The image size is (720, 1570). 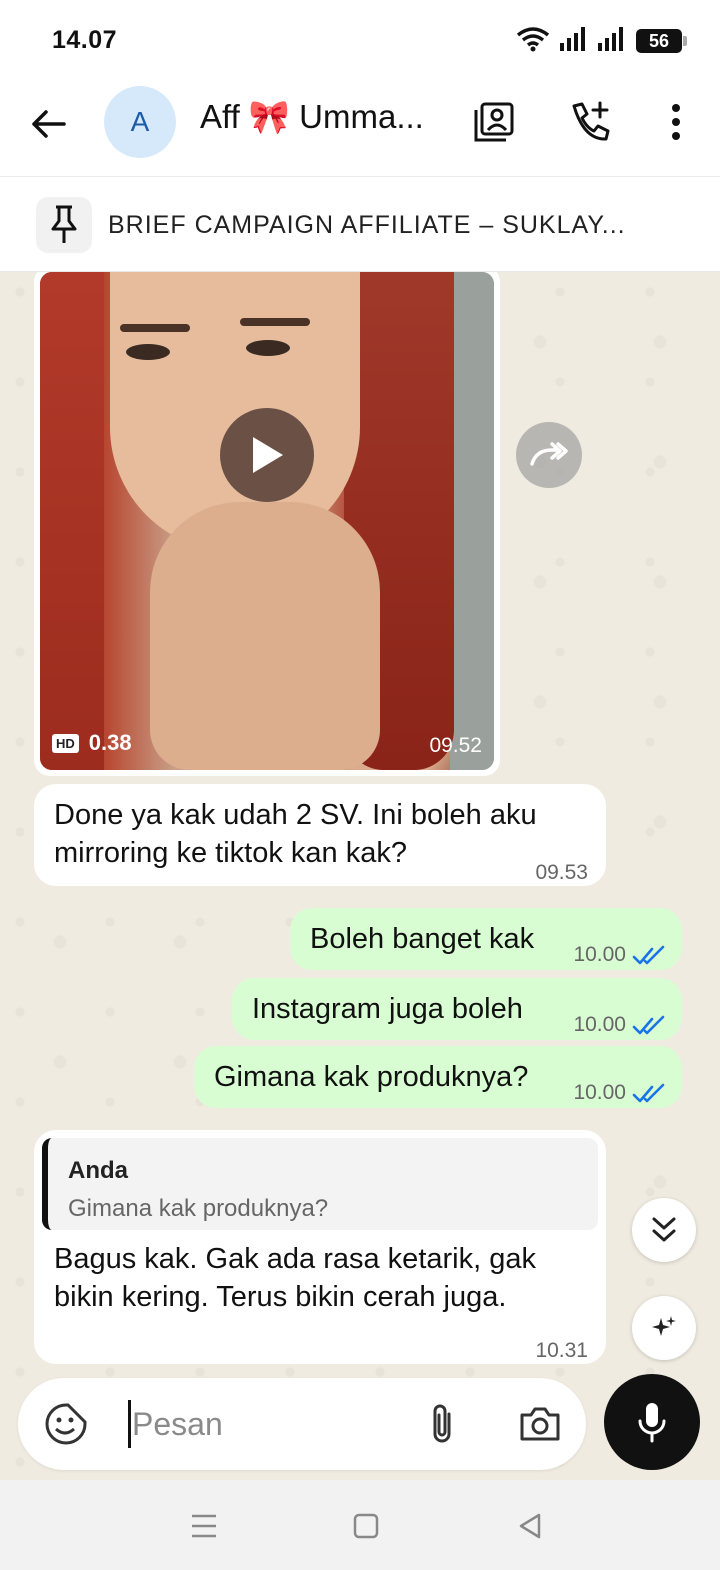 What do you see at coordinates (64, 225) in the screenshot?
I see `pin-icon` at bounding box center [64, 225].